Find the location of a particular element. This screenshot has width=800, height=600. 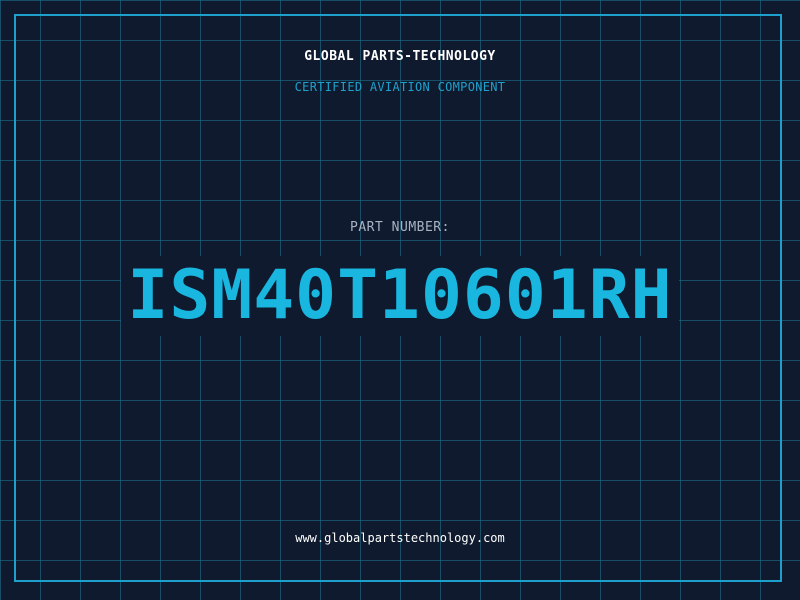

website-url: www.globalpartstechnology.com is located at coordinates (400, 538).